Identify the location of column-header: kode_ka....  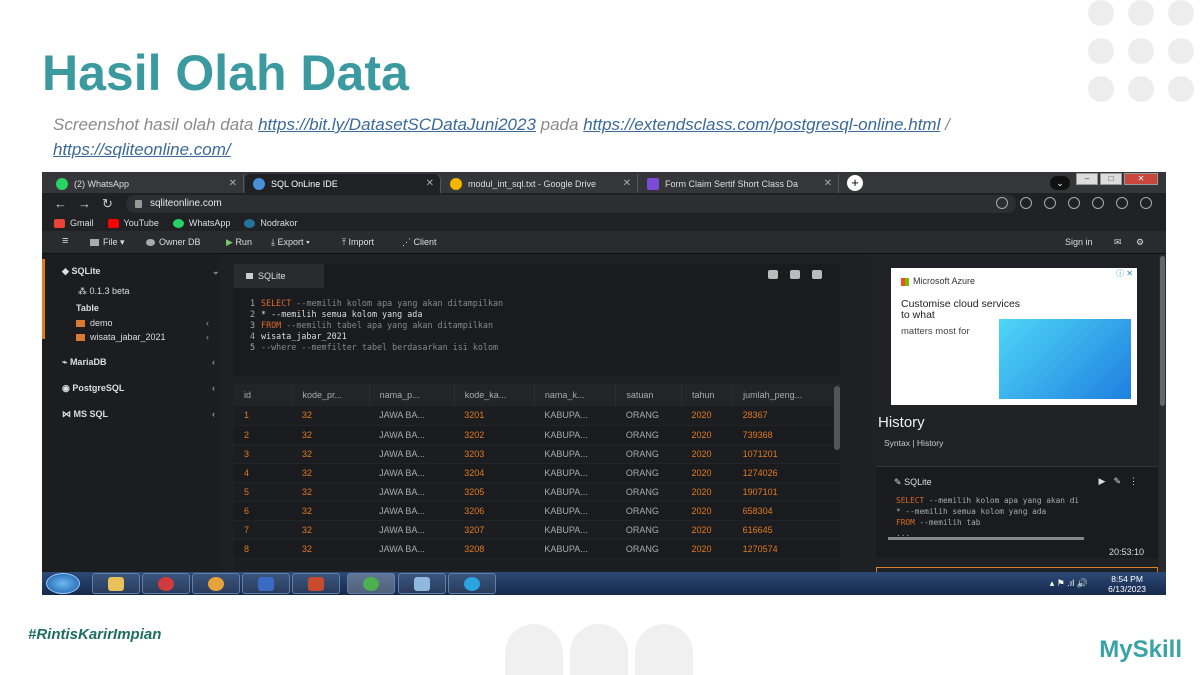
(494, 395).